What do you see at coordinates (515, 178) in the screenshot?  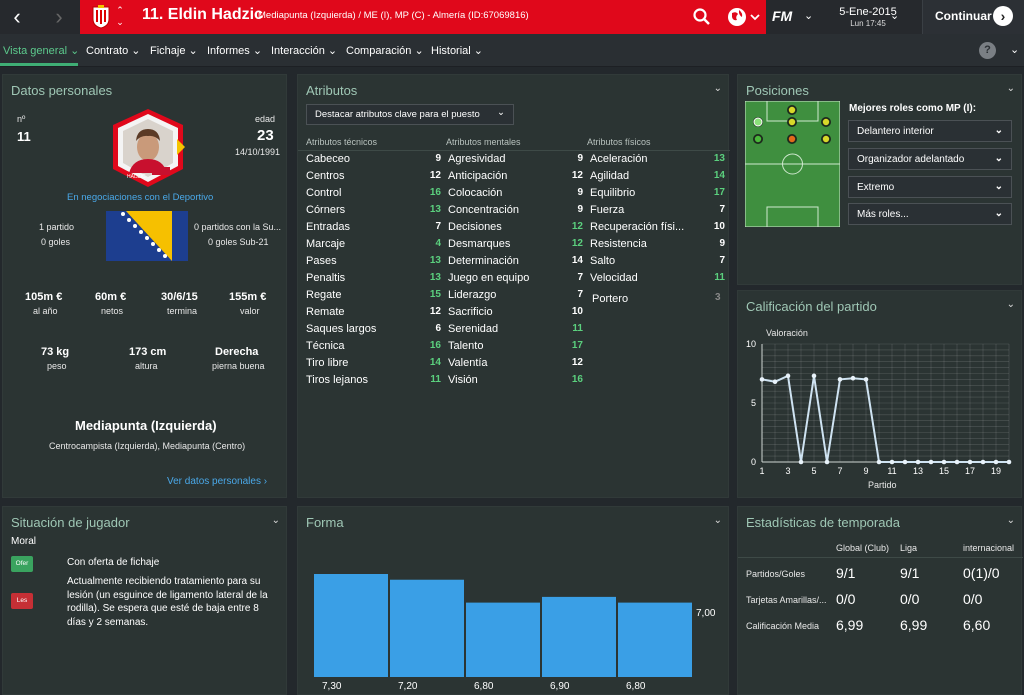 I see `attribute-row: Anticipación 12` at bounding box center [515, 178].